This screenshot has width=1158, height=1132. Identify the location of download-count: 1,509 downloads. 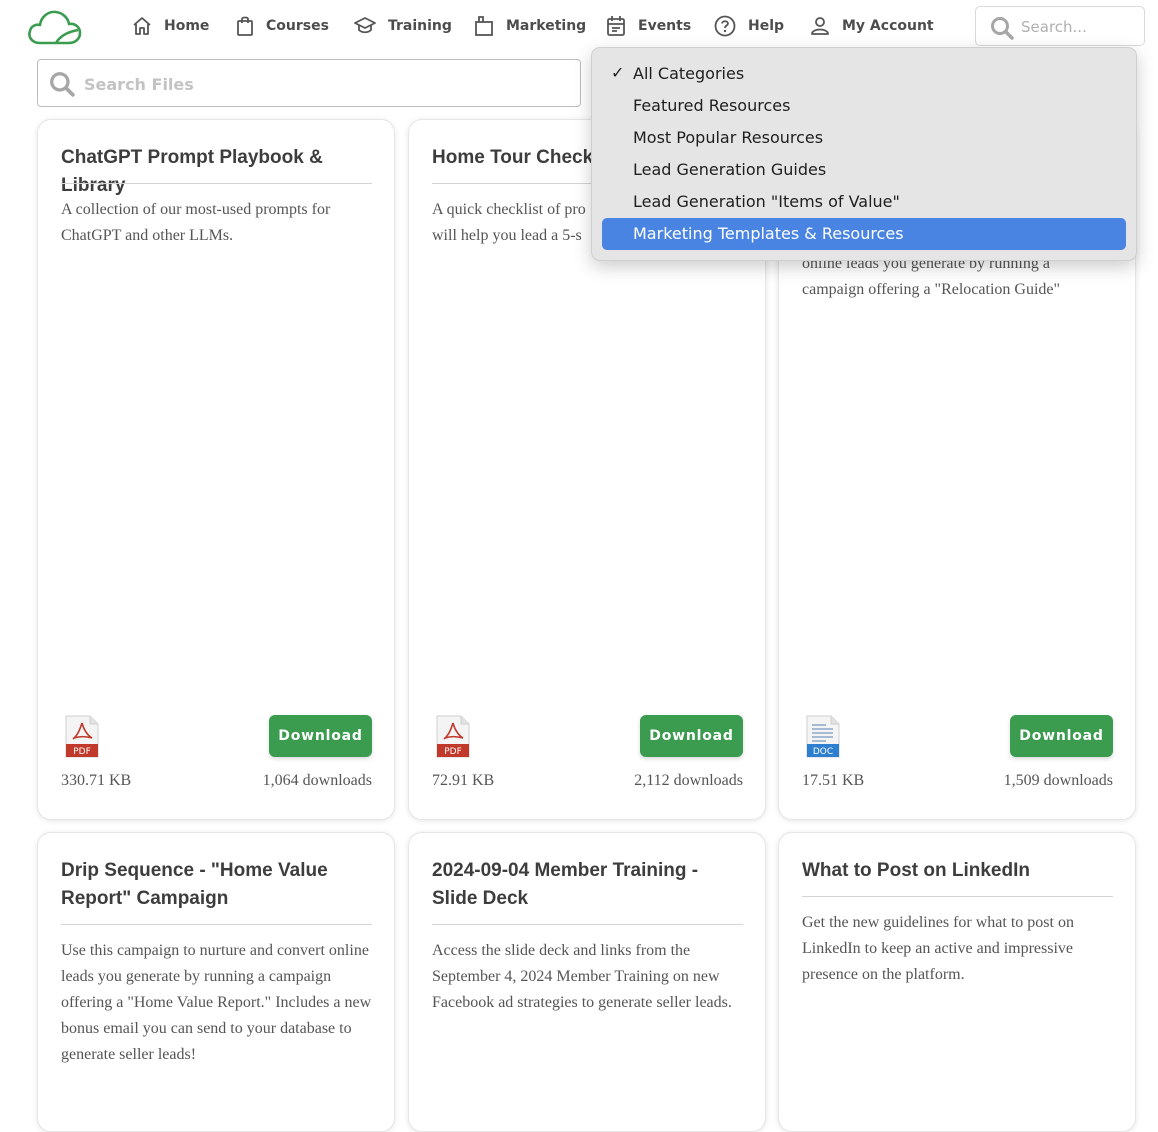
(1058, 780).